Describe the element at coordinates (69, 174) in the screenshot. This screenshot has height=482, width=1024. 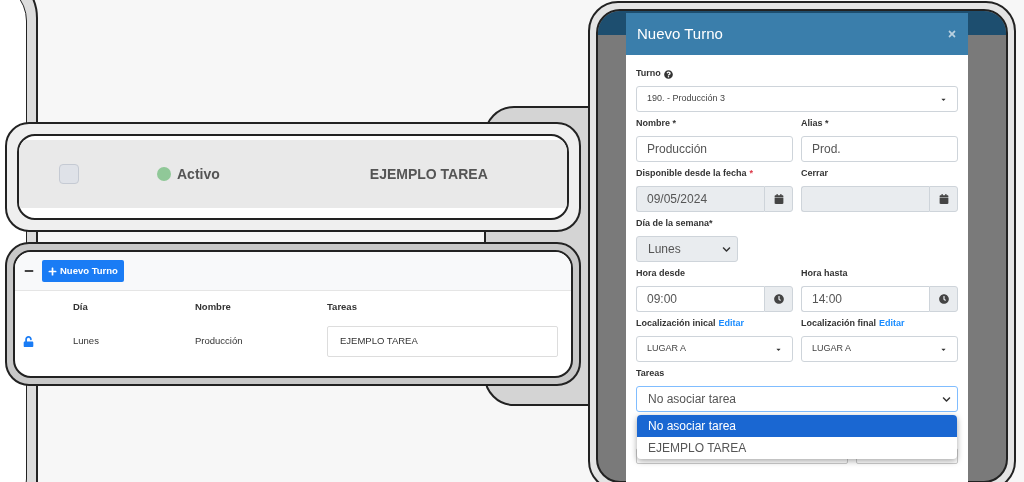
I see `checkbox` at that location.